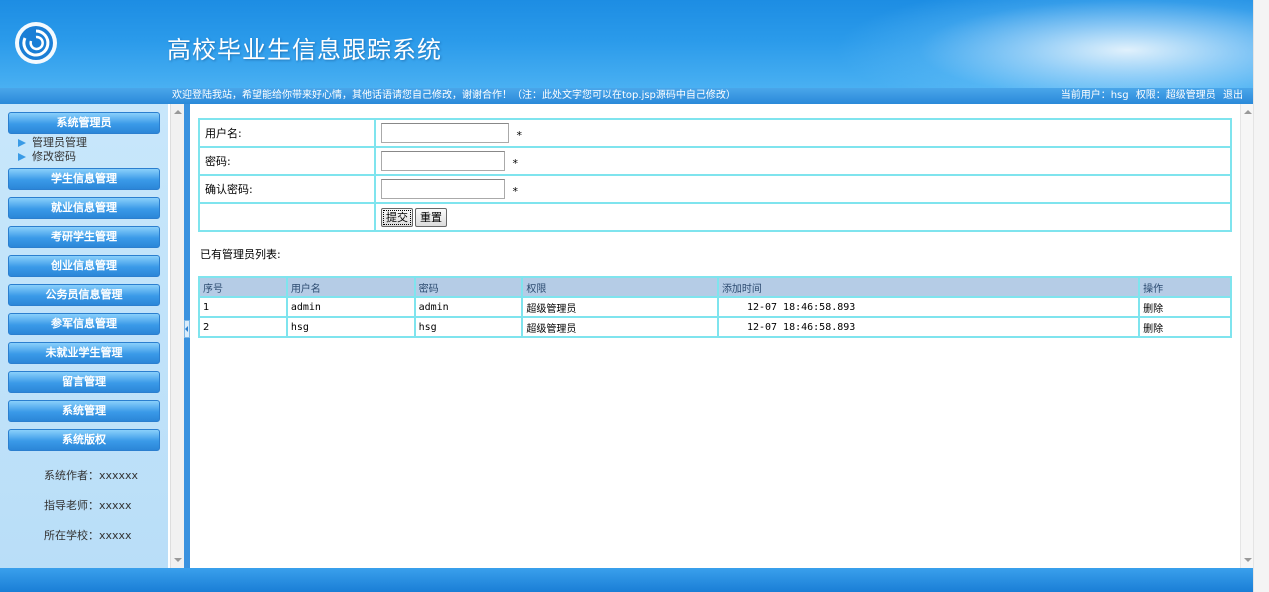 Image resolution: width=1269 pixels, height=592 pixels. Describe the element at coordinates (287, 217) in the screenshot. I see `empty-label-cell` at that location.